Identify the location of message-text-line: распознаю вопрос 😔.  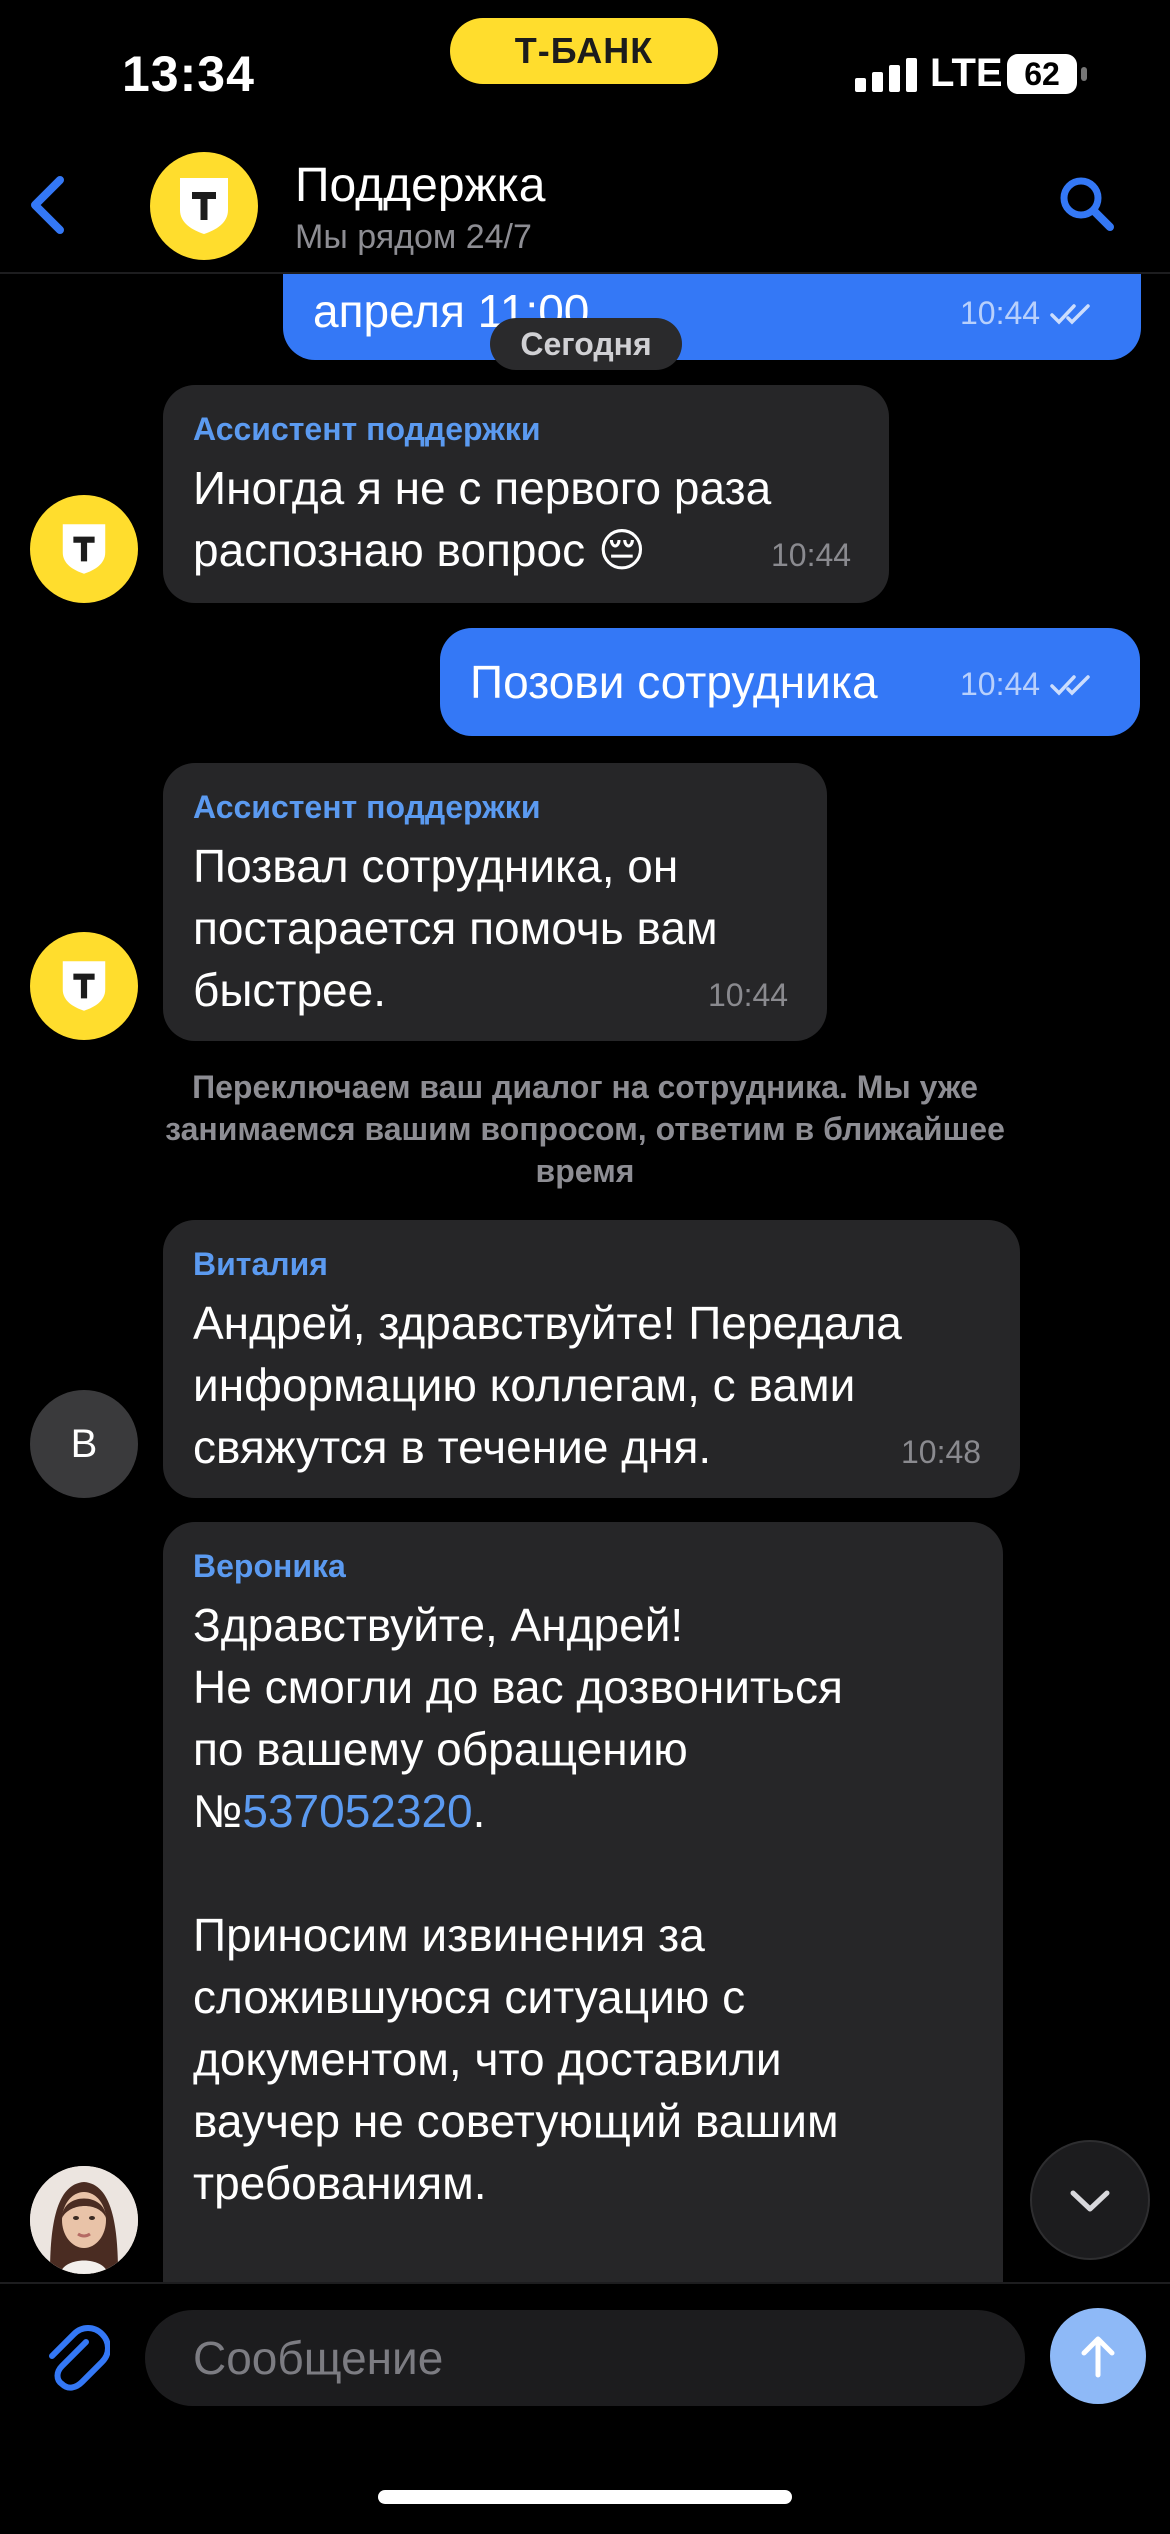
(419, 550).